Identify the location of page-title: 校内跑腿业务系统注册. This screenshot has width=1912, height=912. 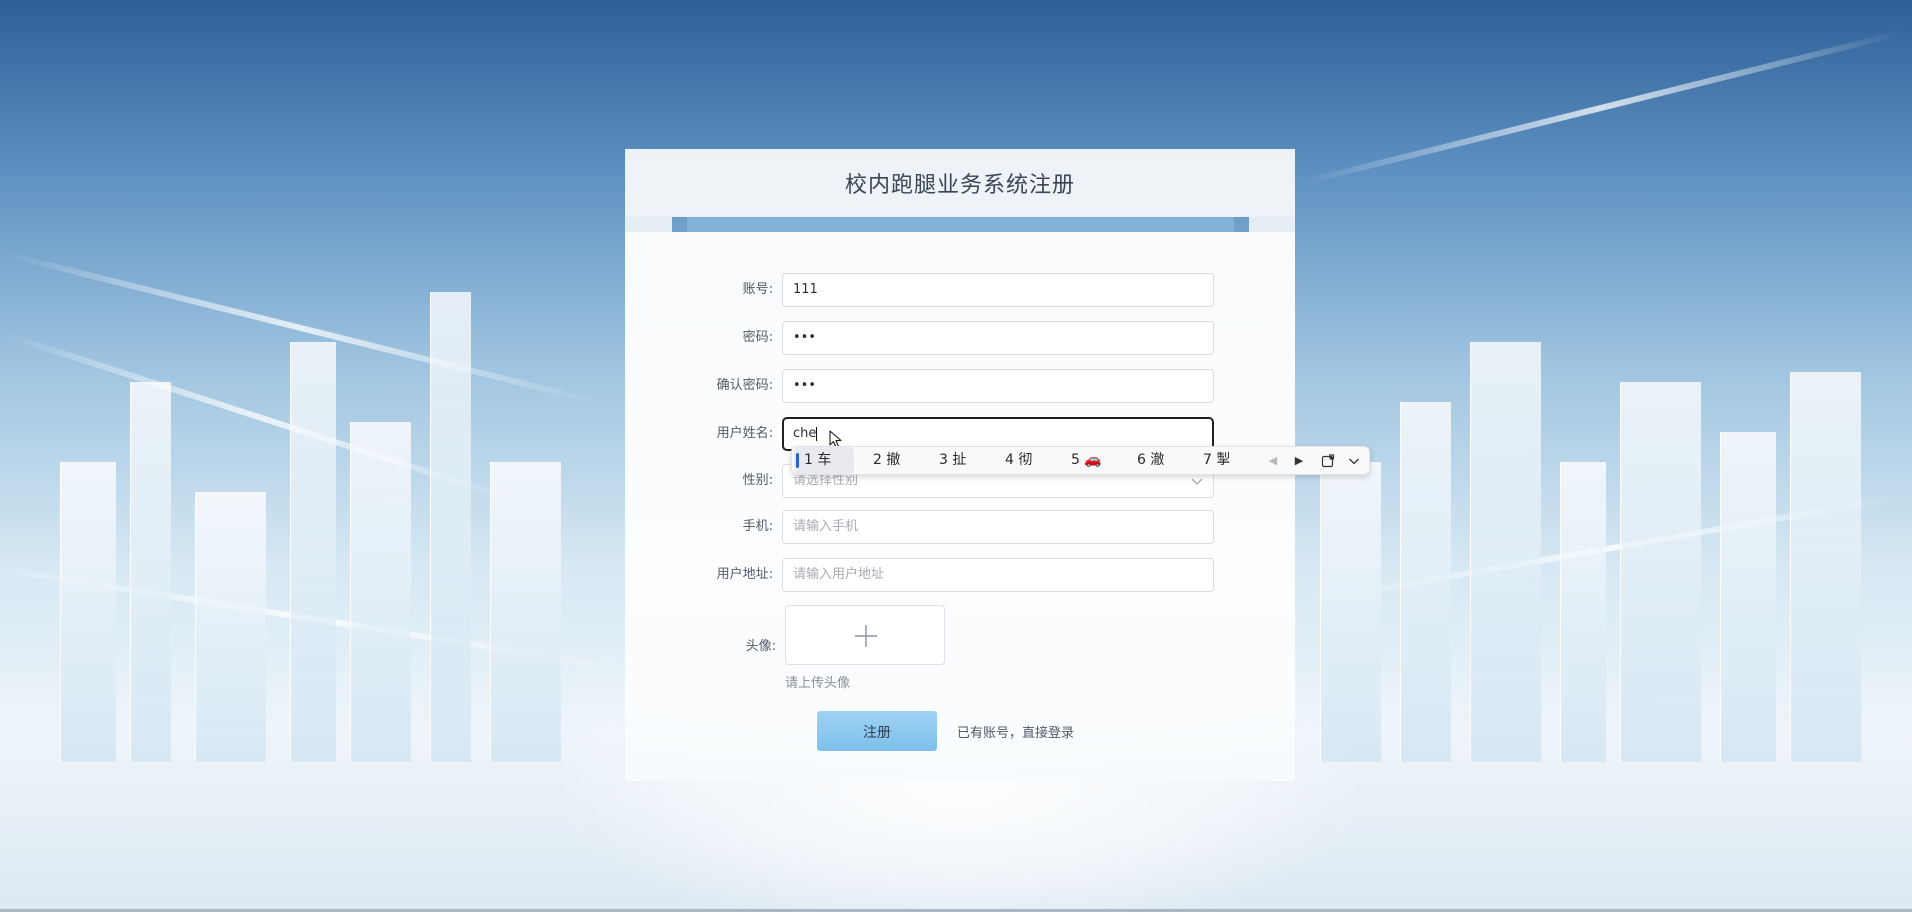
(959, 185).